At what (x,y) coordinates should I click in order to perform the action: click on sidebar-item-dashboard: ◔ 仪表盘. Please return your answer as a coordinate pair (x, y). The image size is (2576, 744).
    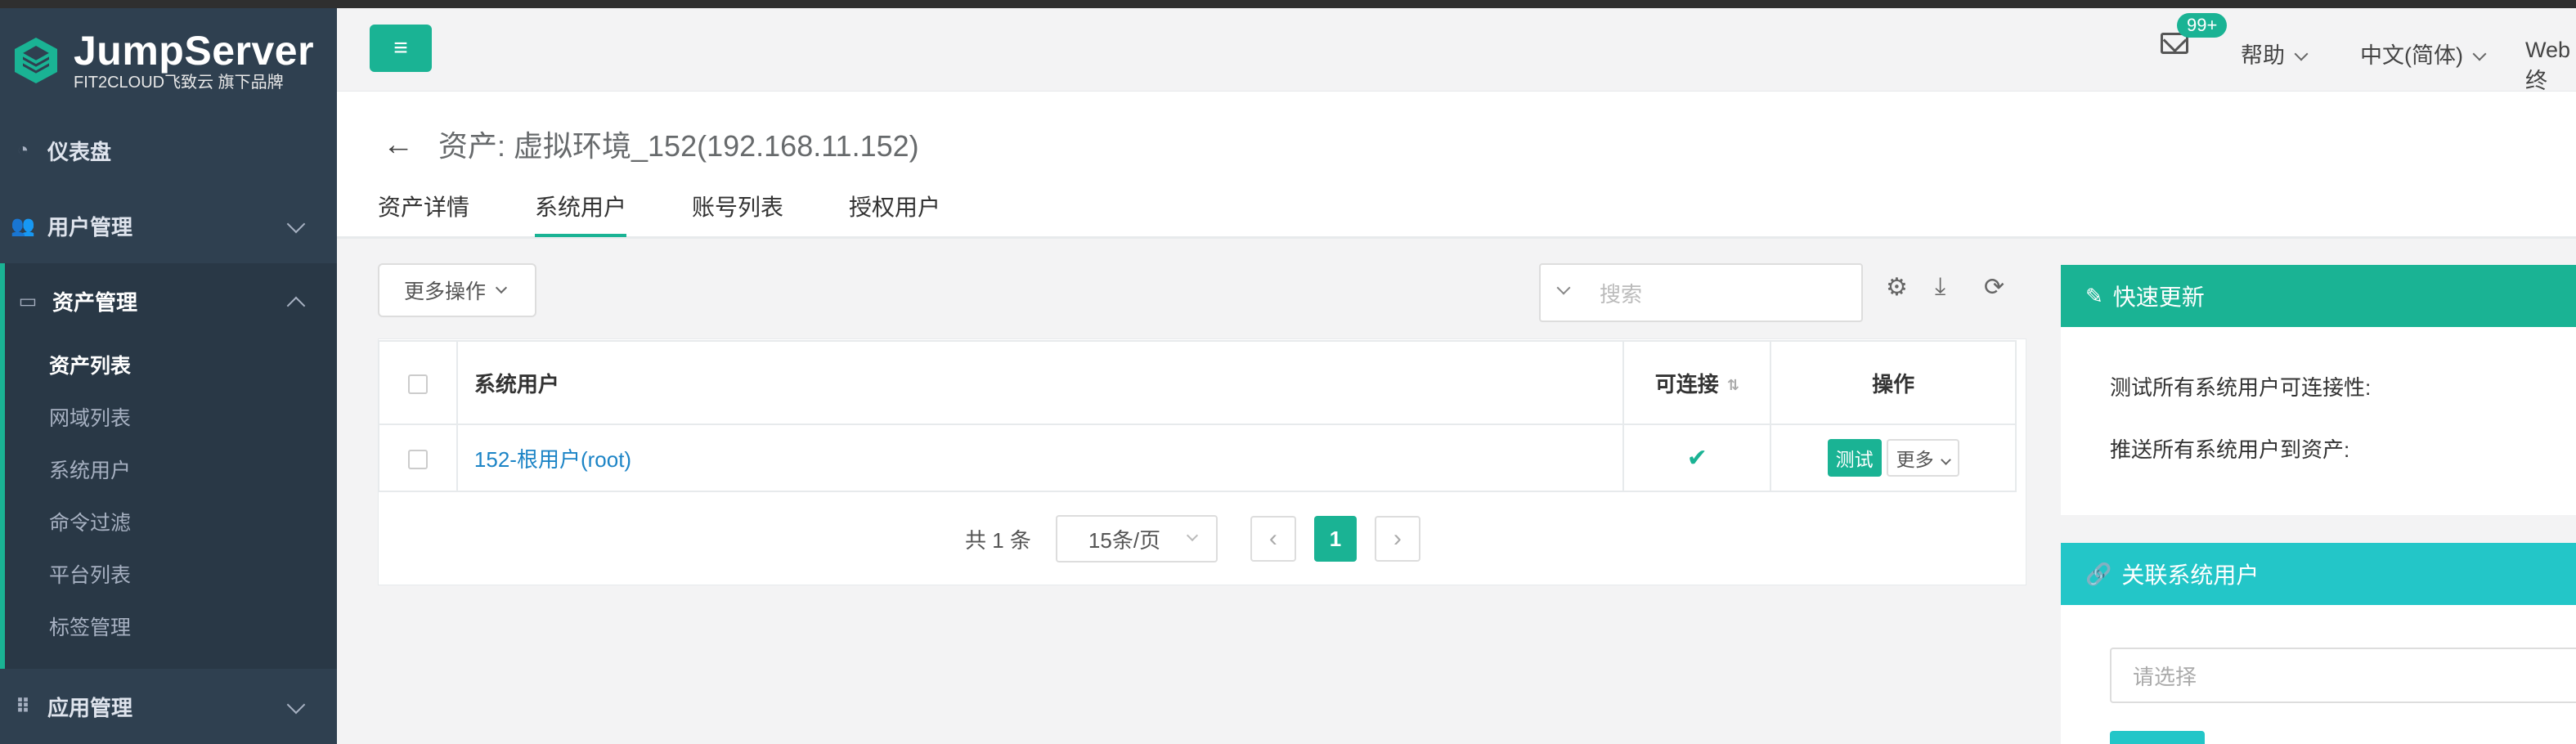
    Looking at the image, I should click on (168, 150).